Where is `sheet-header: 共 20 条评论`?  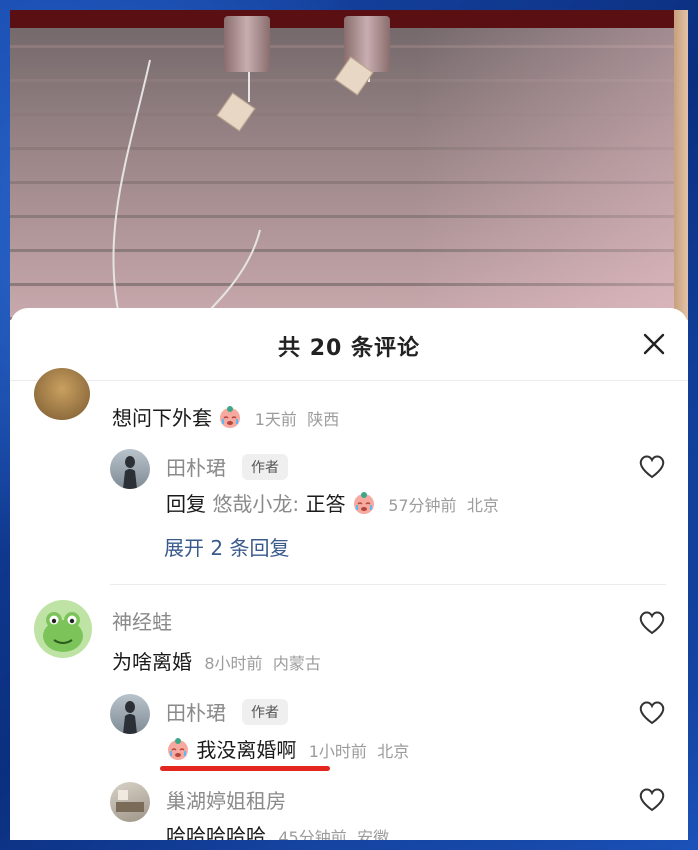
sheet-header: 共 20 条评论 is located at coordinates (349, 344).